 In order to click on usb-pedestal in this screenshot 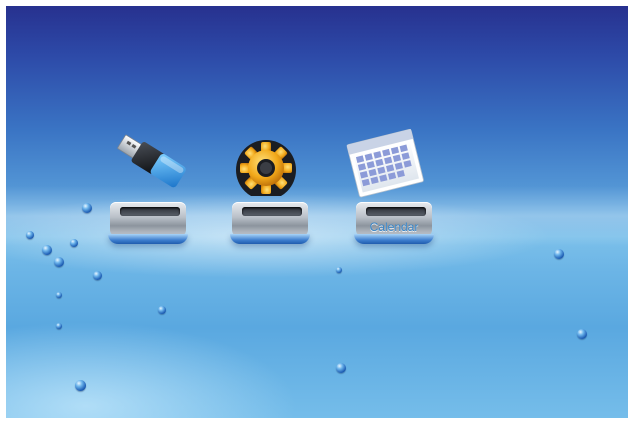, I will do `click(148, 224)`.